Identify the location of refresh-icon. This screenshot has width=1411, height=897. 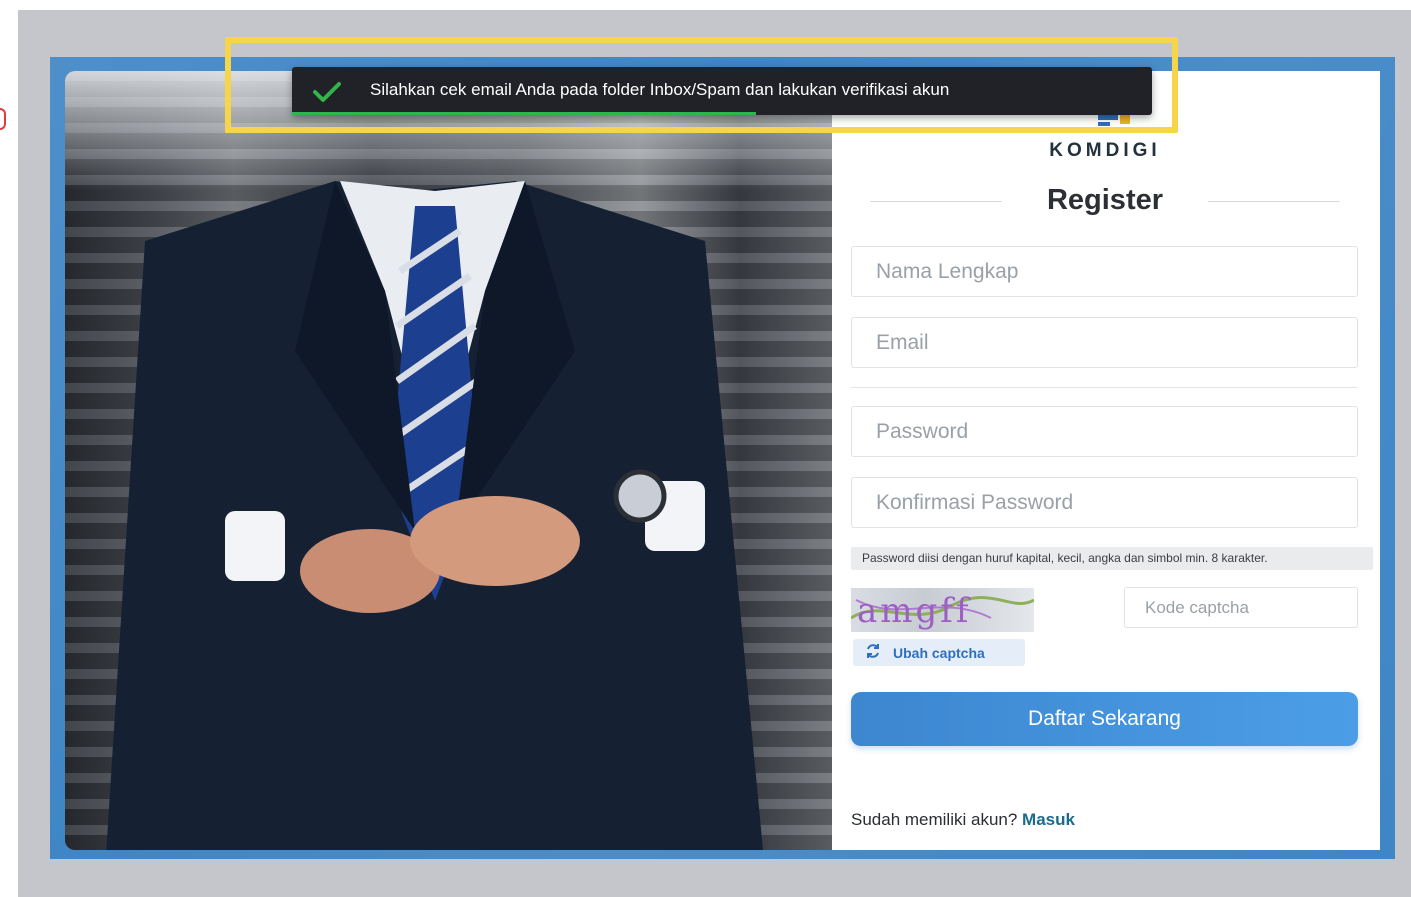
(874, 652).